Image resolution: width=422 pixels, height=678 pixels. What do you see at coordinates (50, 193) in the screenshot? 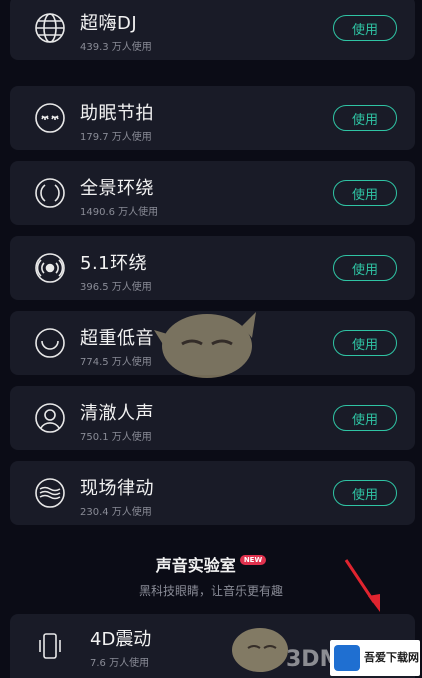
I see `panorama-ring-icon` at bounding box center [50, 193].